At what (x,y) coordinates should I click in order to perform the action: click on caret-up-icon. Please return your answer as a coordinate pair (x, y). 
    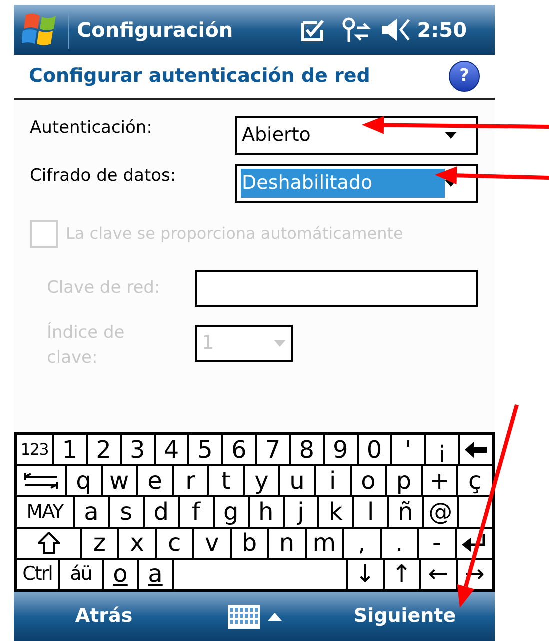
    Looking at the image, I should click on (275, 616).